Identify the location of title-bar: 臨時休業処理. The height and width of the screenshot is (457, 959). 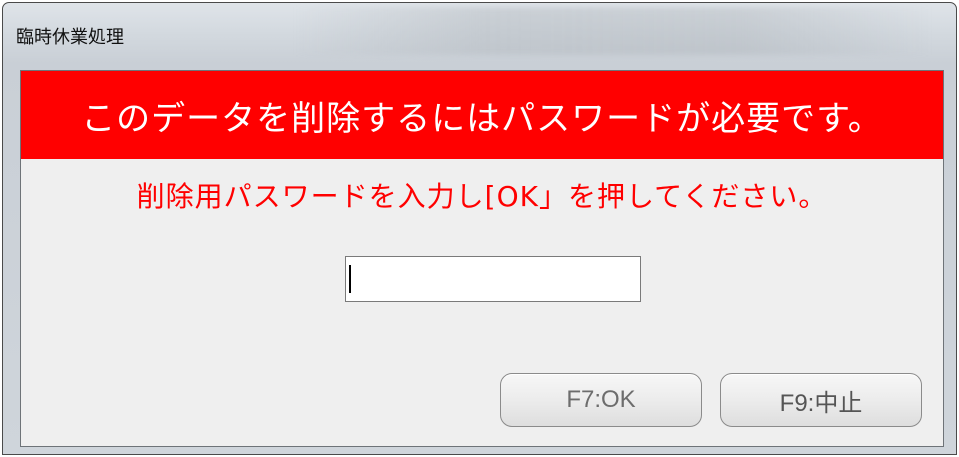
(479, 33).